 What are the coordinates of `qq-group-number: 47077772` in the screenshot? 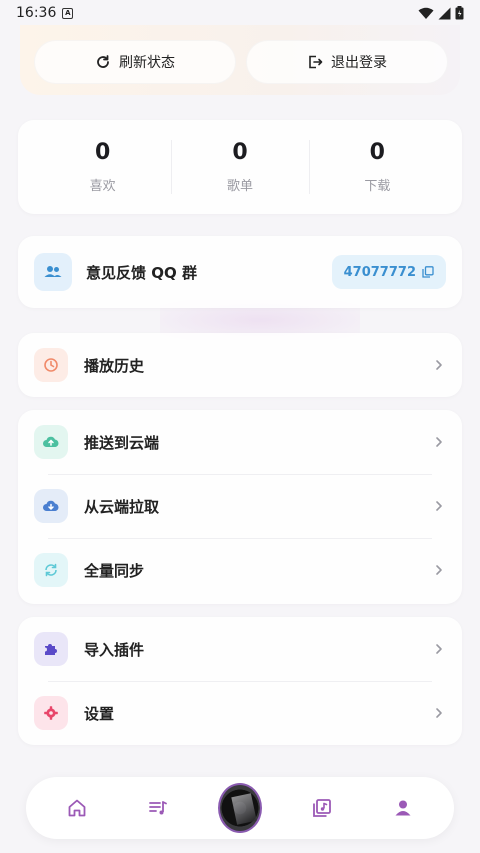 It's located at (379, 272).